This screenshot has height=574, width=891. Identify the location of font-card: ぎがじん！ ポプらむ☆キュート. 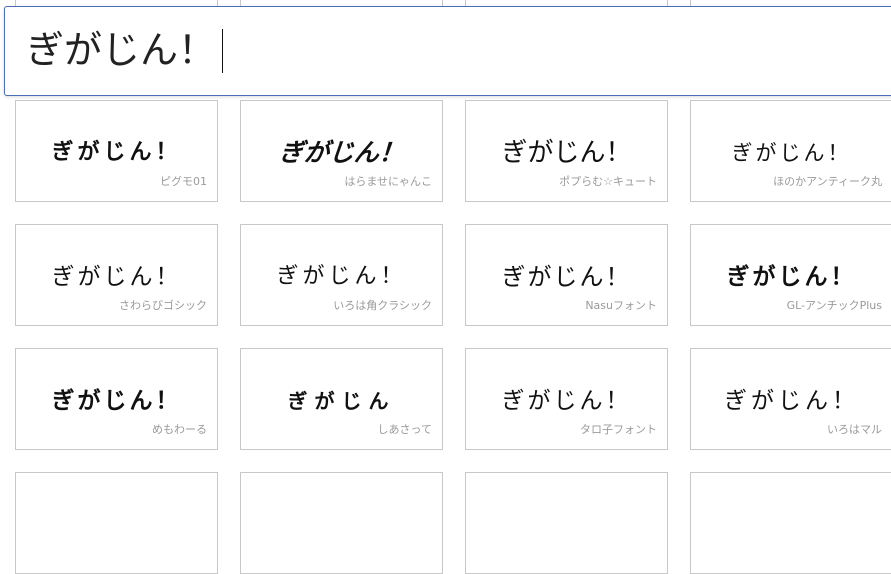
(566, 151).